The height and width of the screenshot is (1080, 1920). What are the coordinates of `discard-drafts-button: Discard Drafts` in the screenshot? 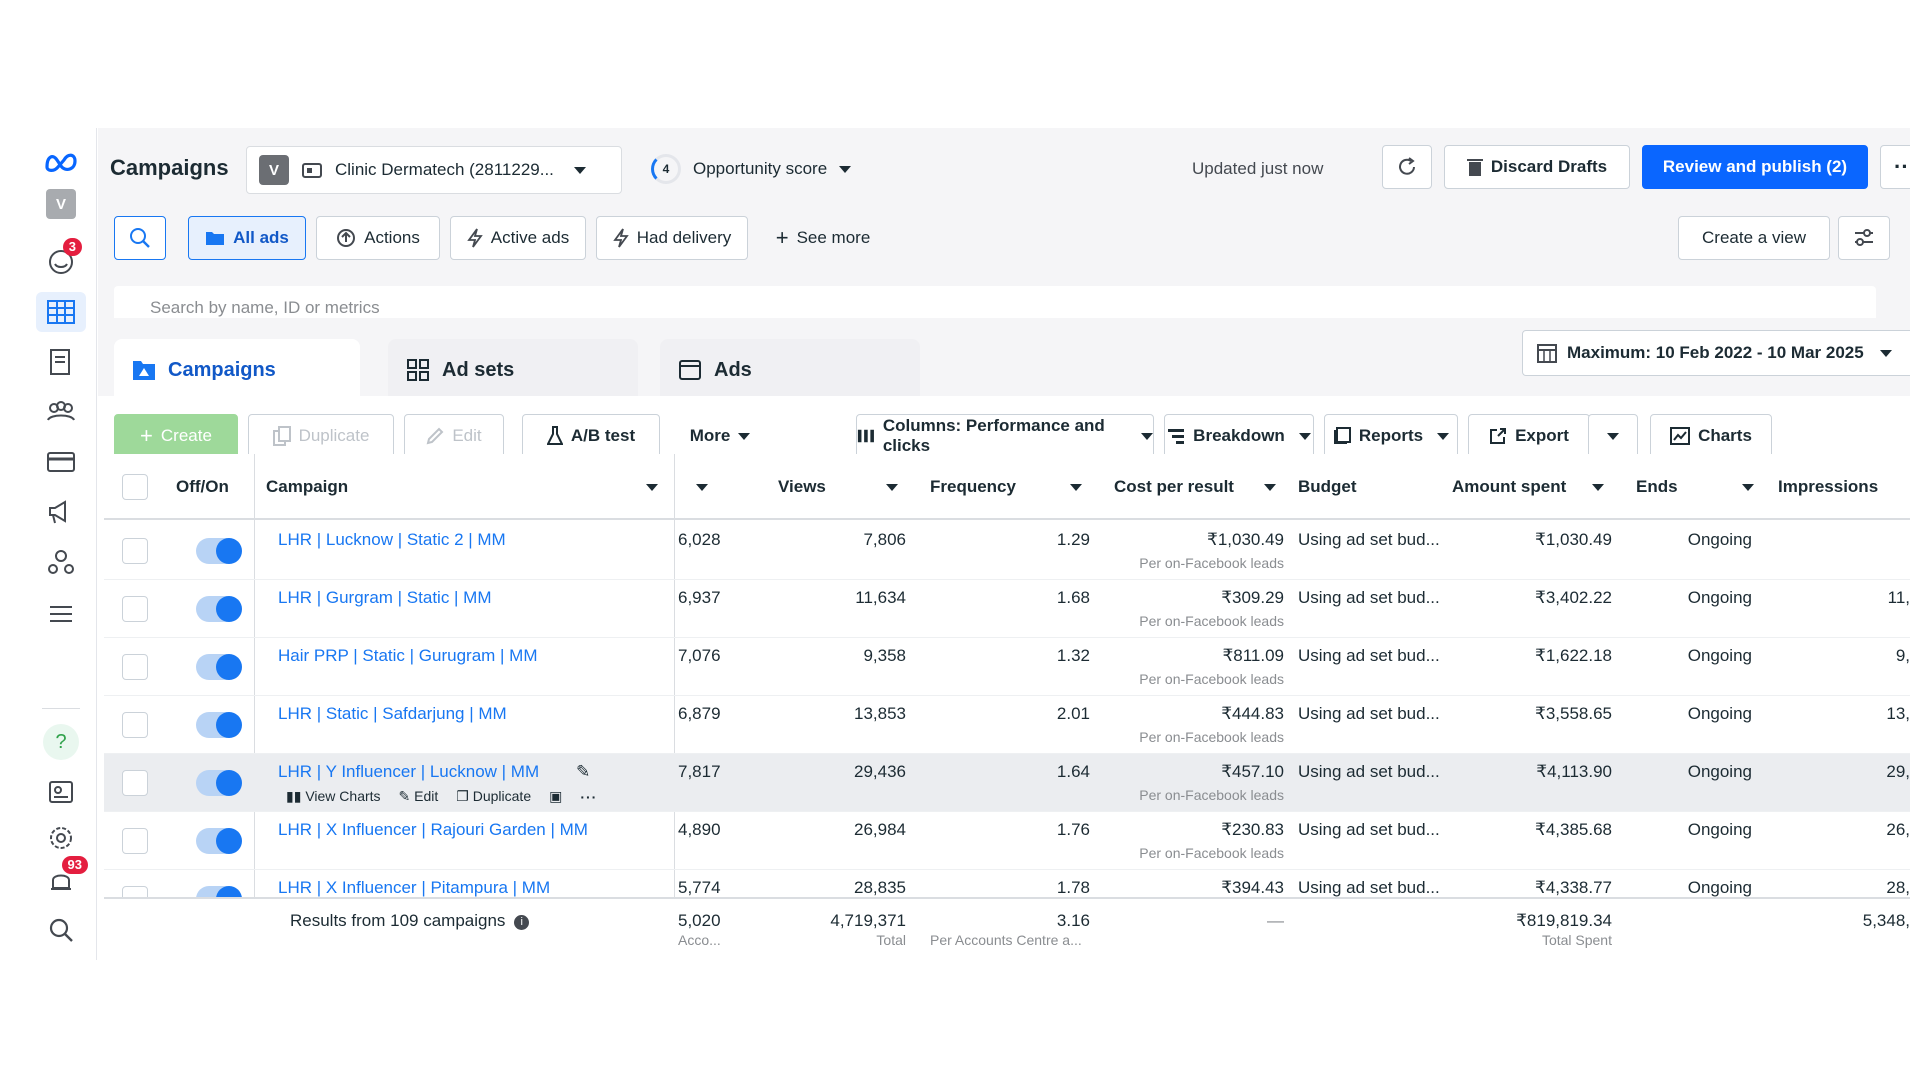 It's located at (1537, 167).